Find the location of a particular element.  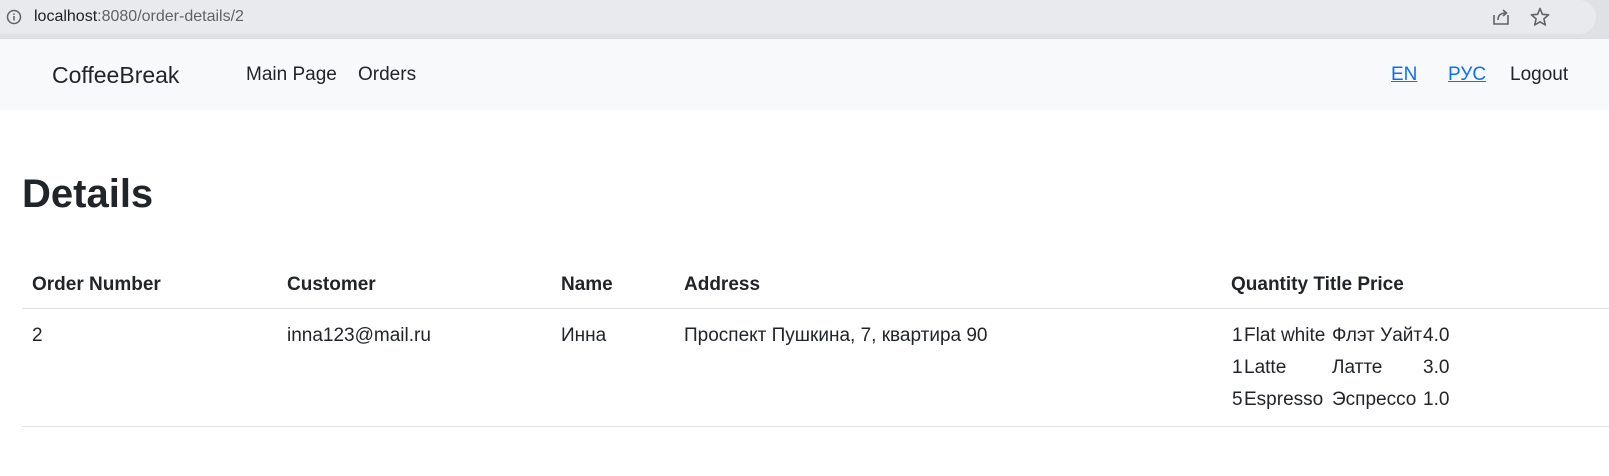

brand-link: CoffeeBreak is located at coordinates (115, 75).